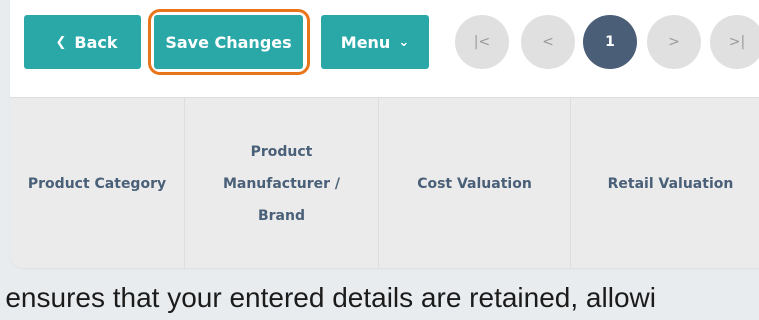 The image size is (759, 320). I want to click on column-header-manufacturer-brand: Product Manufacturer / Brand, so click(282, 183).